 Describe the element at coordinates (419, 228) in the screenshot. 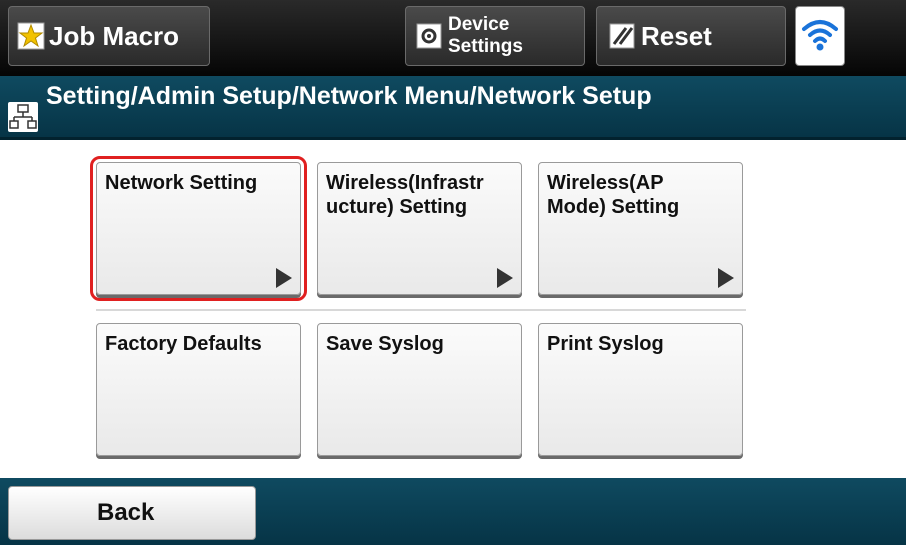

I see `wireless-infrastructure-setting-button: Wireless(Infrastr ucture) Setting` at that location.